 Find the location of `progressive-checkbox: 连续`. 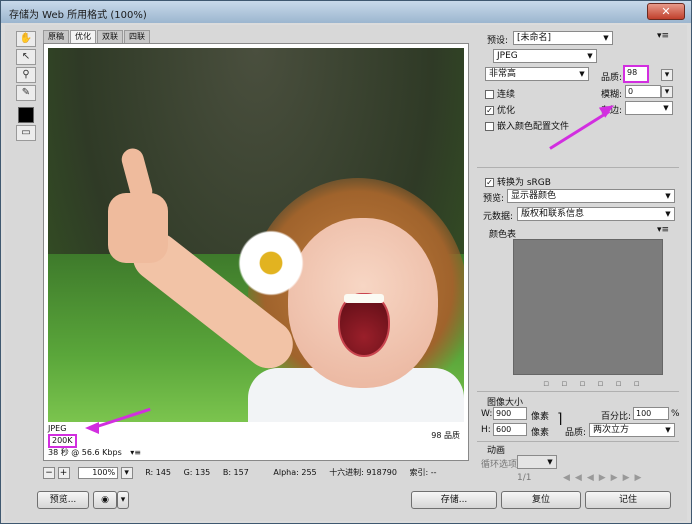

progressive-checkbox: 连续 is located at coordinates (500, 93).